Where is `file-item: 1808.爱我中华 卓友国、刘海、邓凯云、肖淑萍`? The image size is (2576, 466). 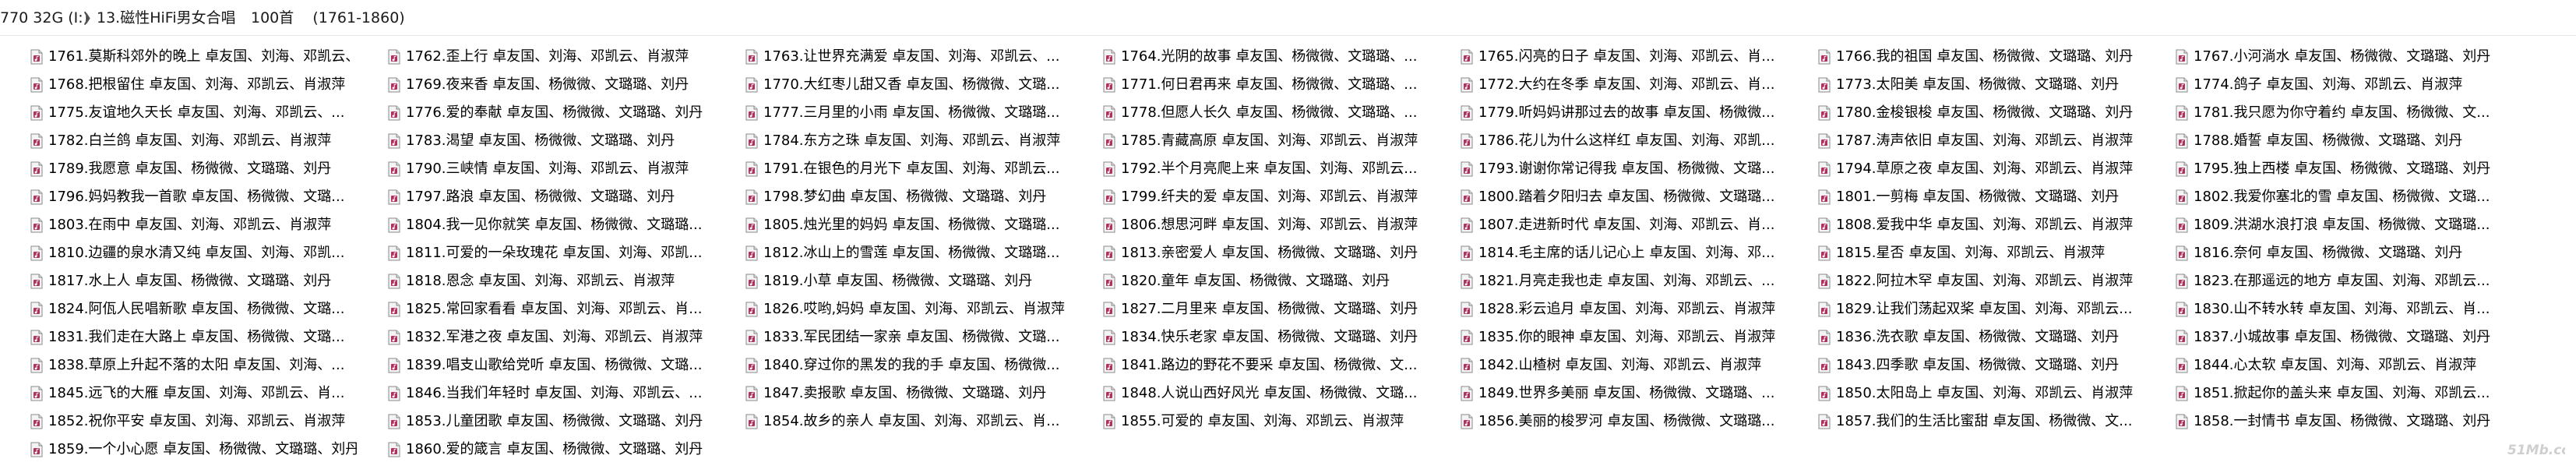
file-item: 1808.爱我中华 卓友国、刘海、邓凯云、肖淑萍 is located at coordinates (1966, 225).